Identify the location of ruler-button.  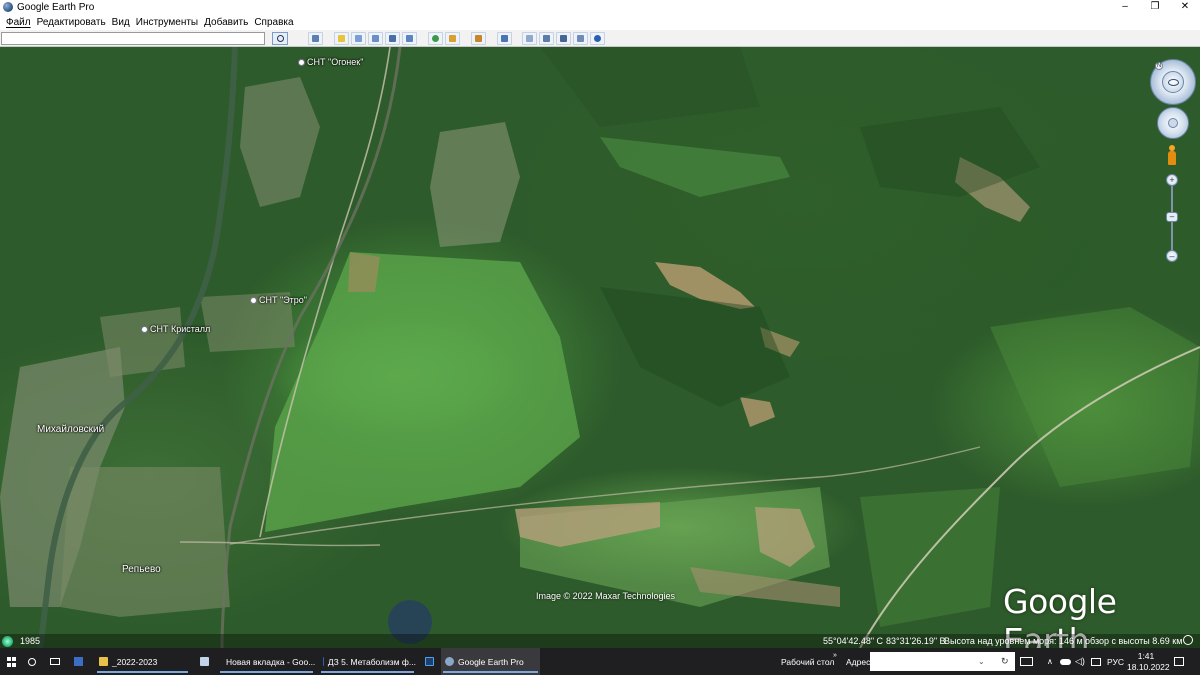
(504, 38).